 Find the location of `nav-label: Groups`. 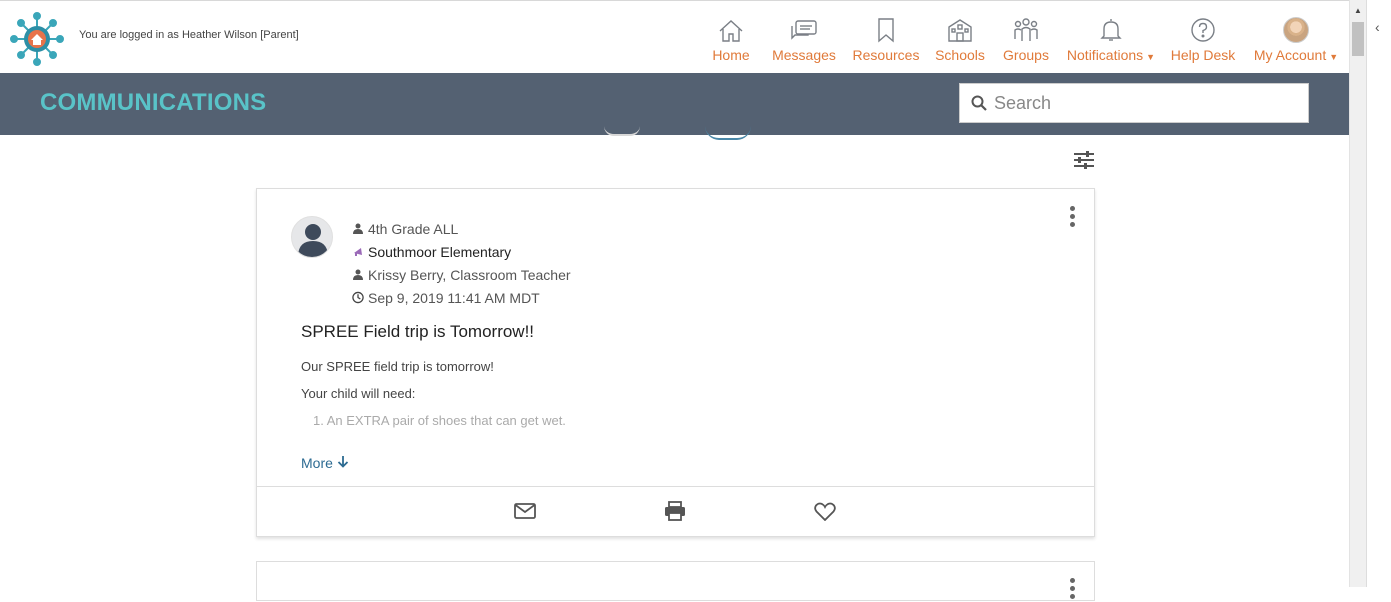

nav-label: Groups is located at coordinates (1026, 55).